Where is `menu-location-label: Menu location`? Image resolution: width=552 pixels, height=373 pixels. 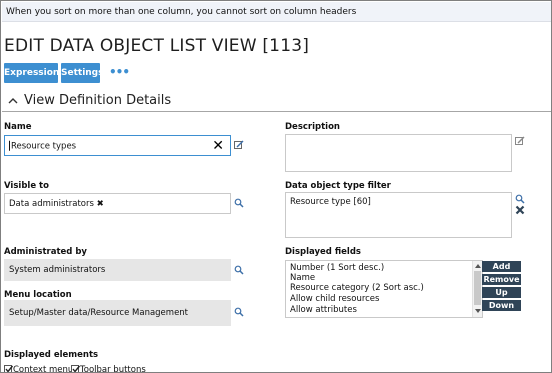
menu-location-label: Menu location is located at coordinates (38, 295).